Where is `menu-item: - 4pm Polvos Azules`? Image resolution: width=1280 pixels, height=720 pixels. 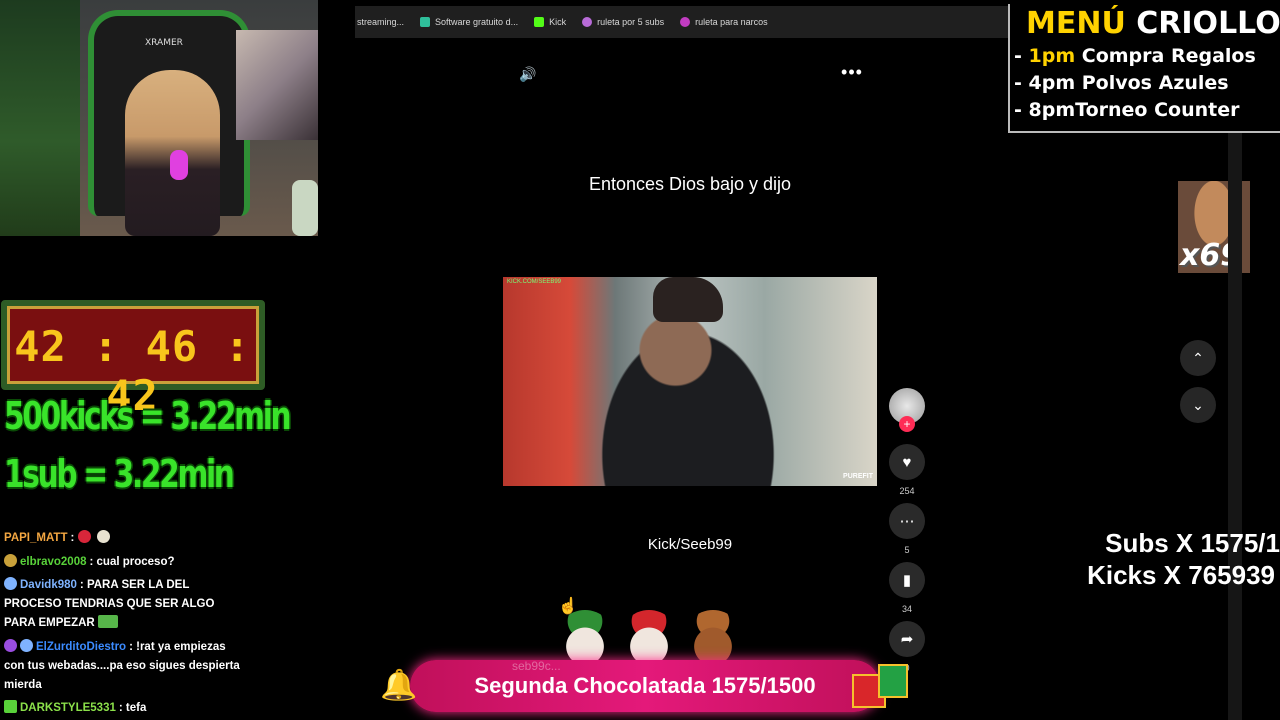 menu-item: - 4pm Polvos Azules is located at coordinates (1121, 83).